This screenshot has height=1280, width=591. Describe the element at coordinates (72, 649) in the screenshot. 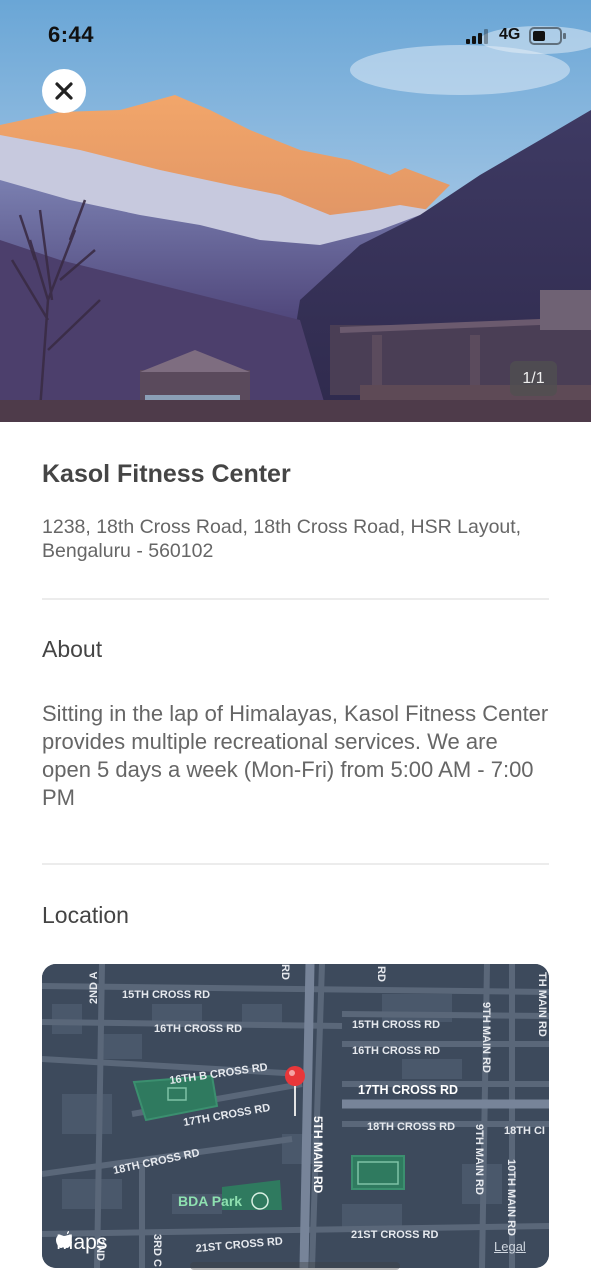

I see `about-heading: About` at that location.